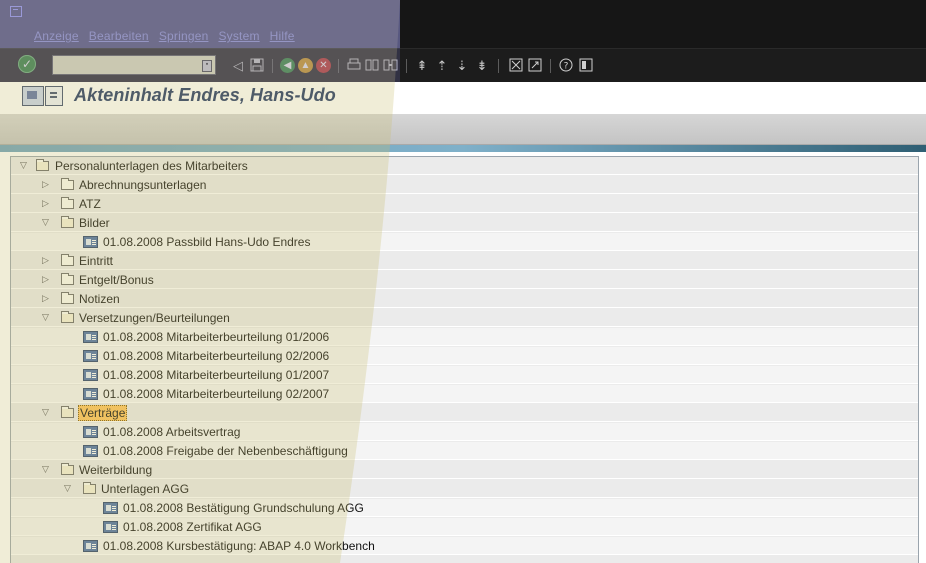 Image resolution: width=926 pixels, height=563 pixels. What do you see at coordinates (238, 65) in the screenshot?
I see `back-arrow-icon: ◁` at bounding box center [238, 65].